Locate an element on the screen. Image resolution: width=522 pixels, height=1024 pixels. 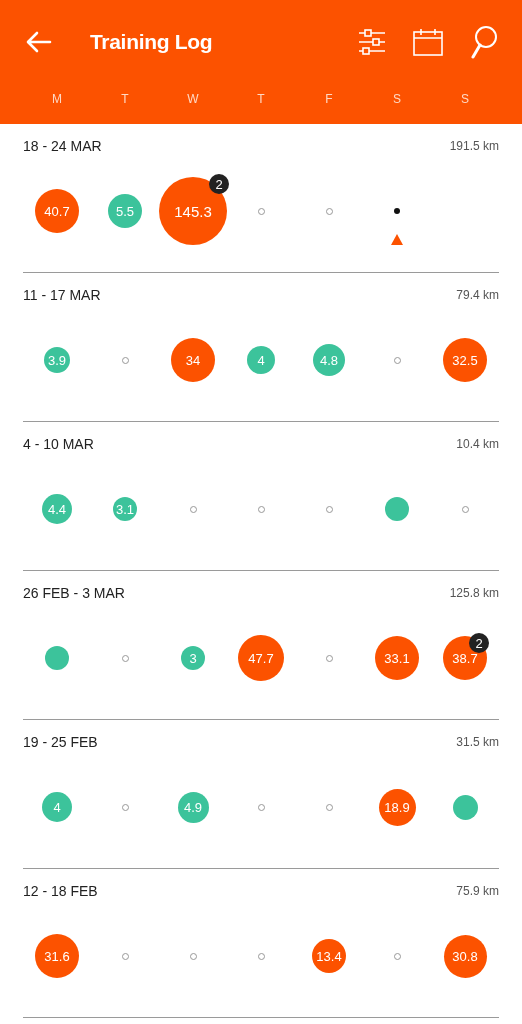
run-bubble: 38.7 2 is located at coordinates (465, 658).